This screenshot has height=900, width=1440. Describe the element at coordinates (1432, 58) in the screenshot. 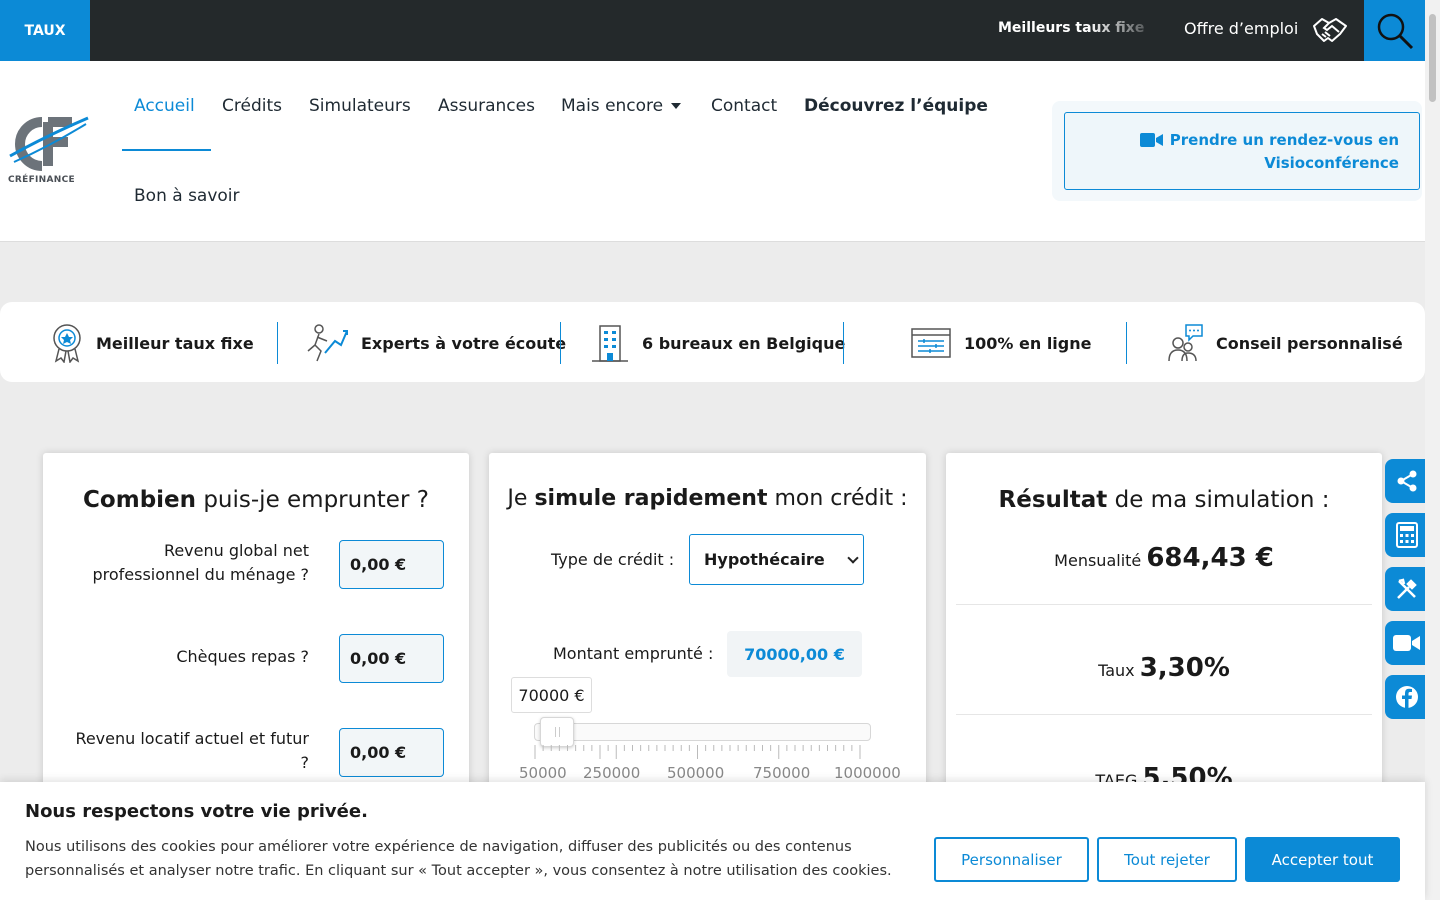

I see `scrollbar-thumb` at that location.